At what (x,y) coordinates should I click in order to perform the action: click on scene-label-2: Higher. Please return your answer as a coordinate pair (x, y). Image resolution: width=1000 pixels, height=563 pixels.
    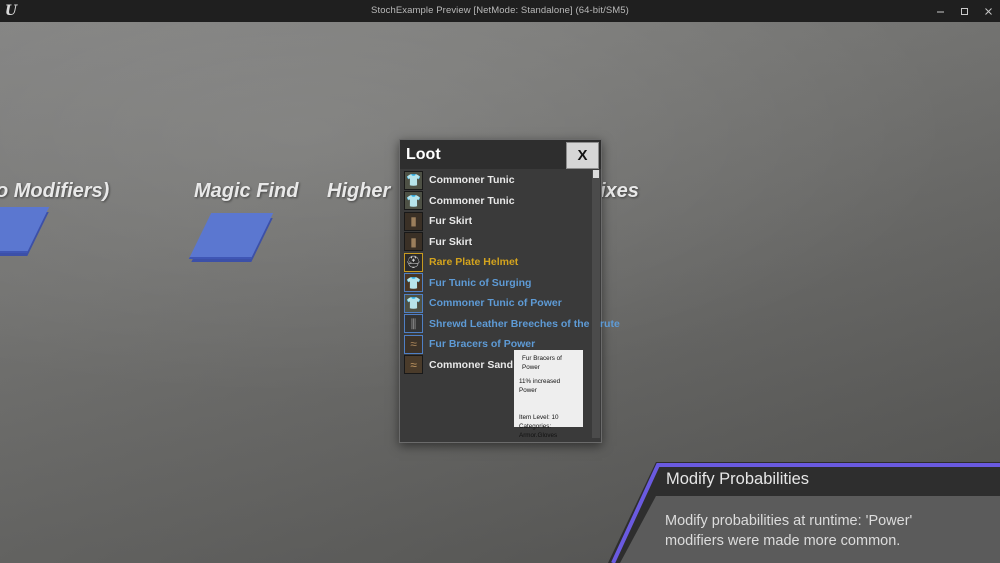
    Looking at the image, I should click on (359, 191).